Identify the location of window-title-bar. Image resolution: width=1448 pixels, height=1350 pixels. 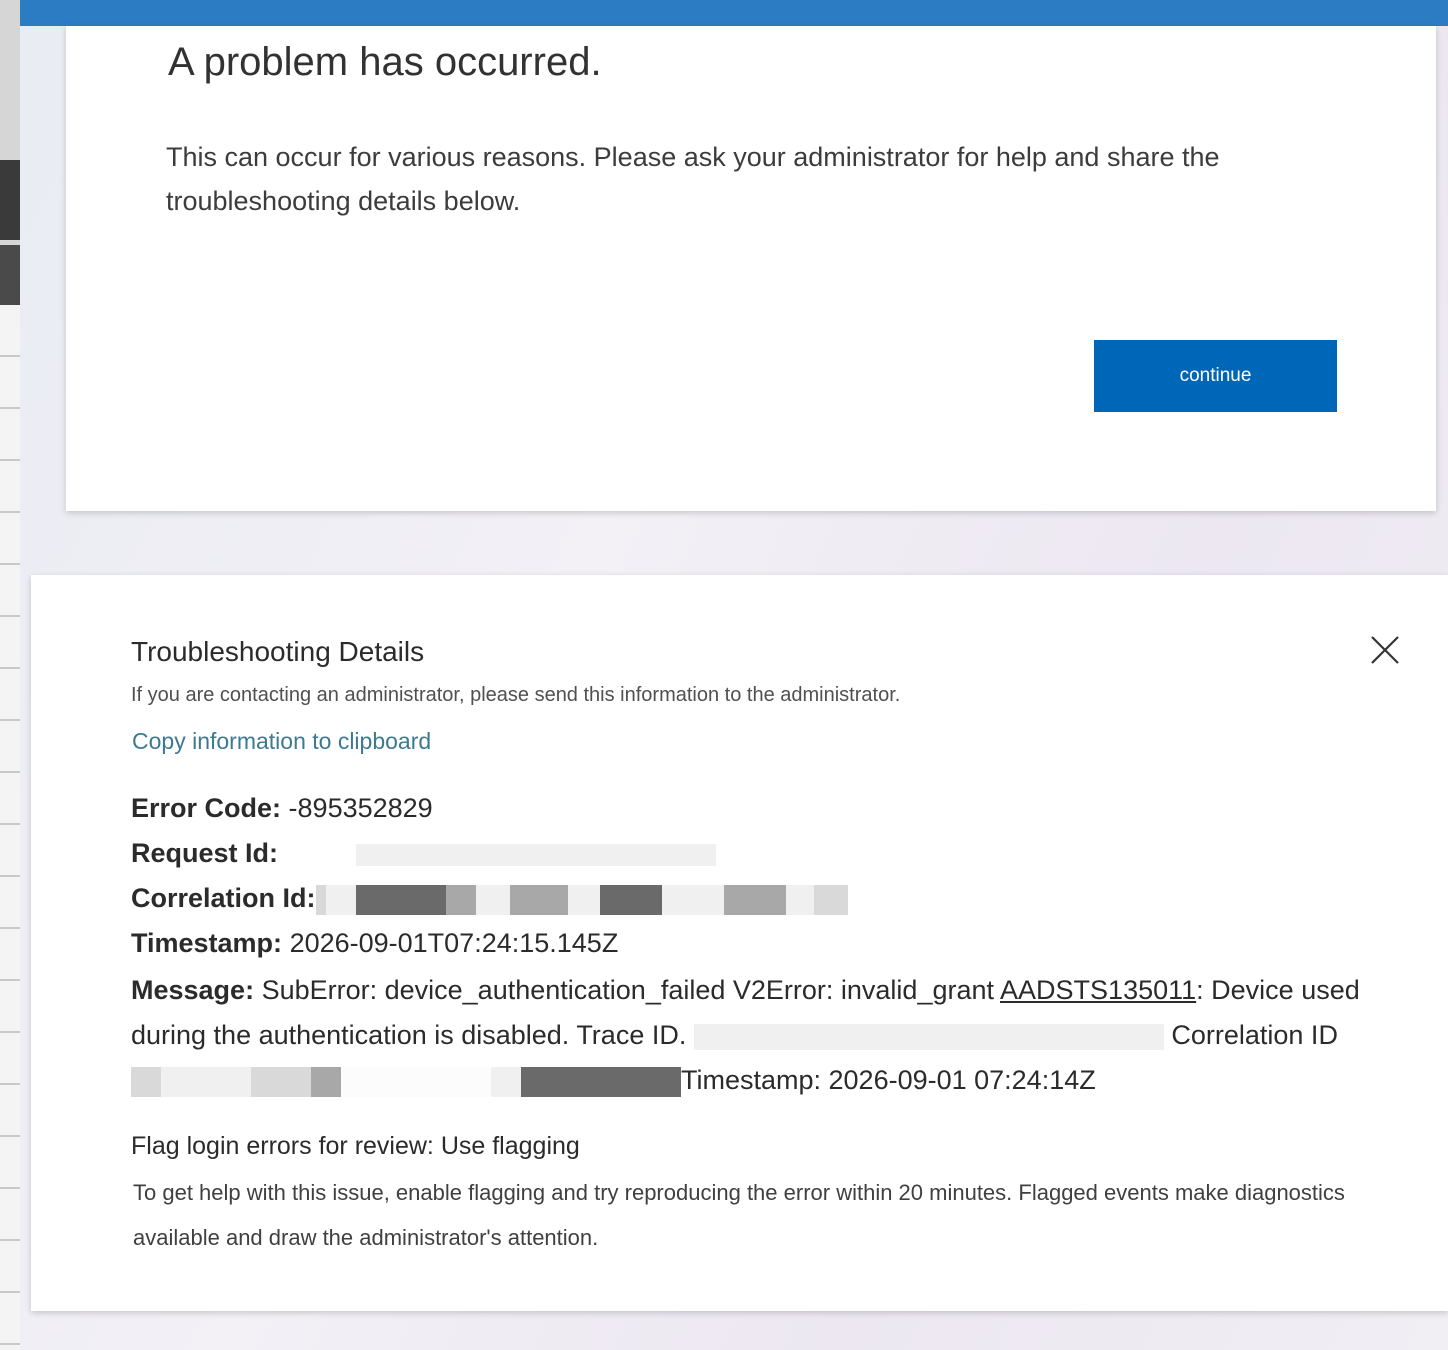
(734, 13).